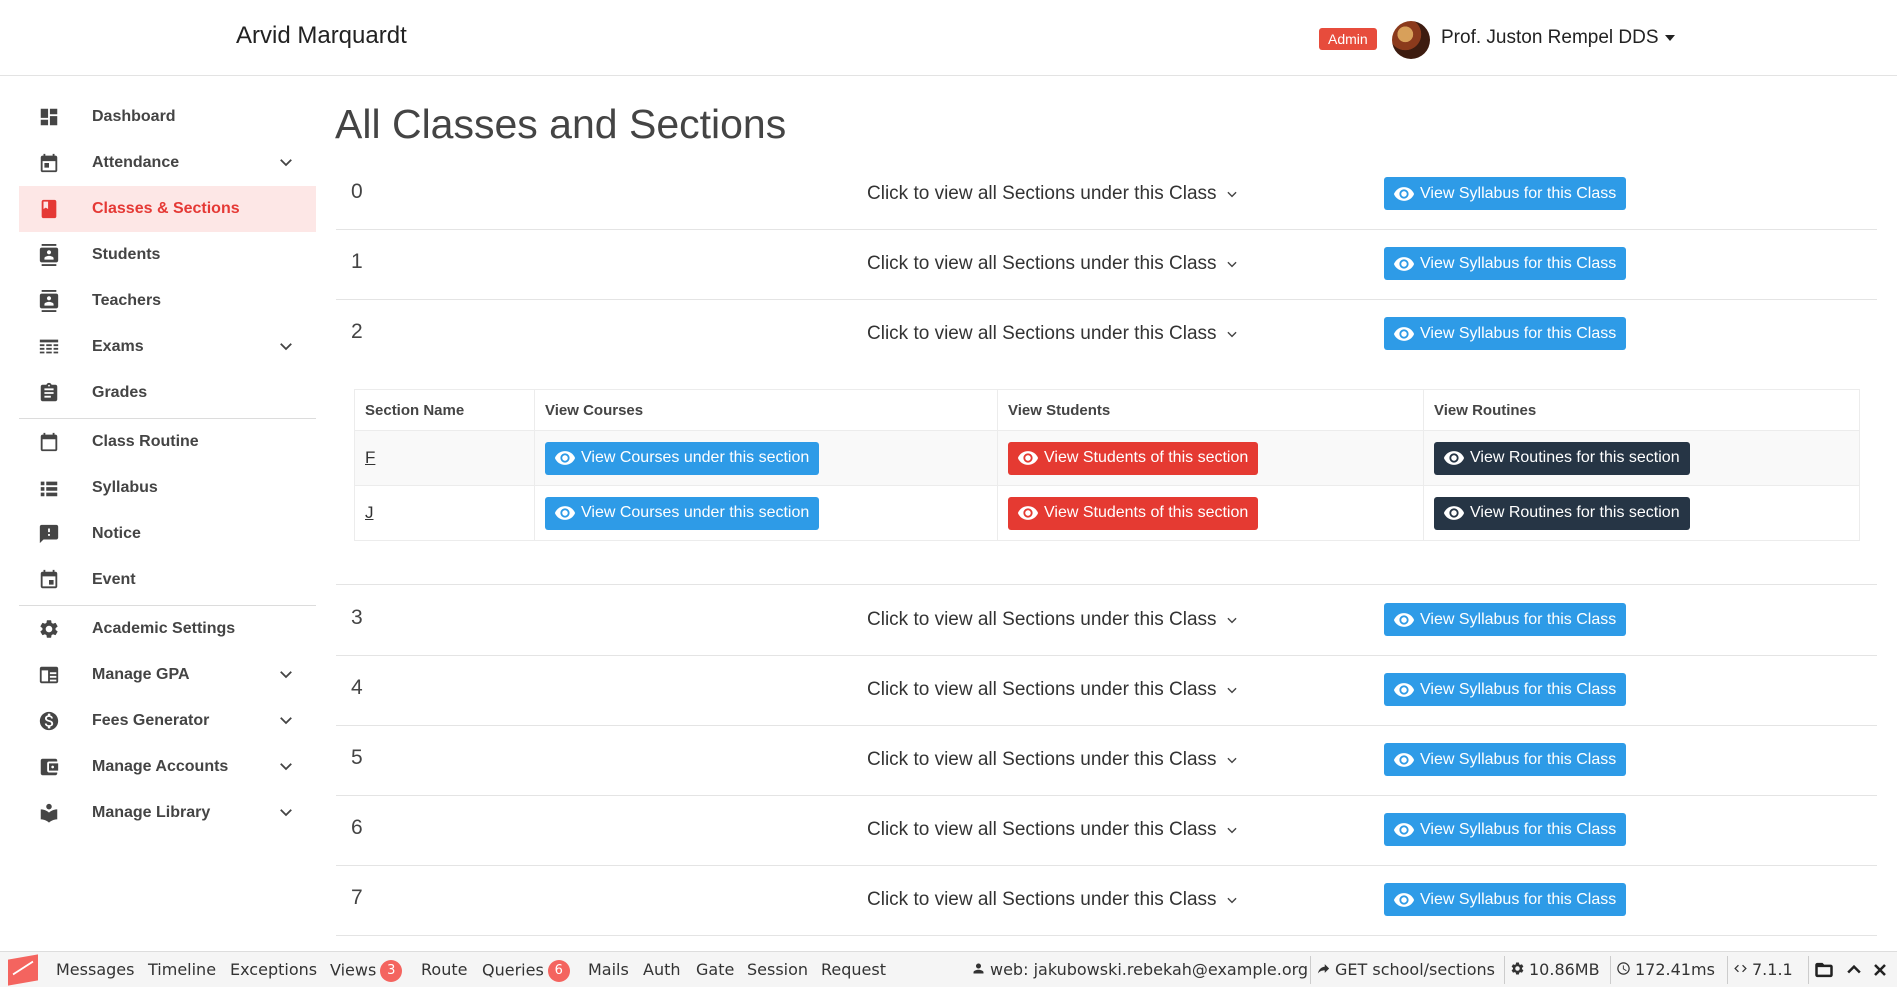  What do you see at coordinates (49, 629) in the screenshot?
I see `gear-icon` at bounding box center [49, 629].